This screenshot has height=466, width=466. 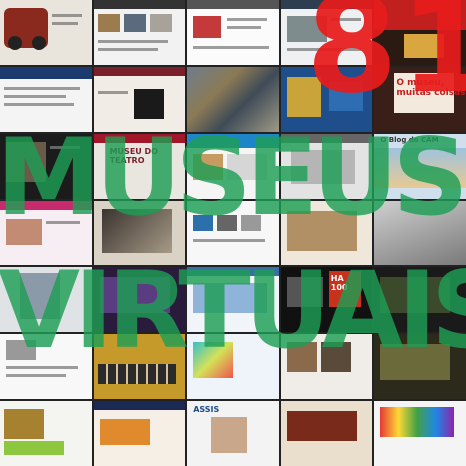 What do you see at coordinates (206, 410) in the screenshot?
I see `tile-assis-text: ASSIS` at bounding box center [206, 410].